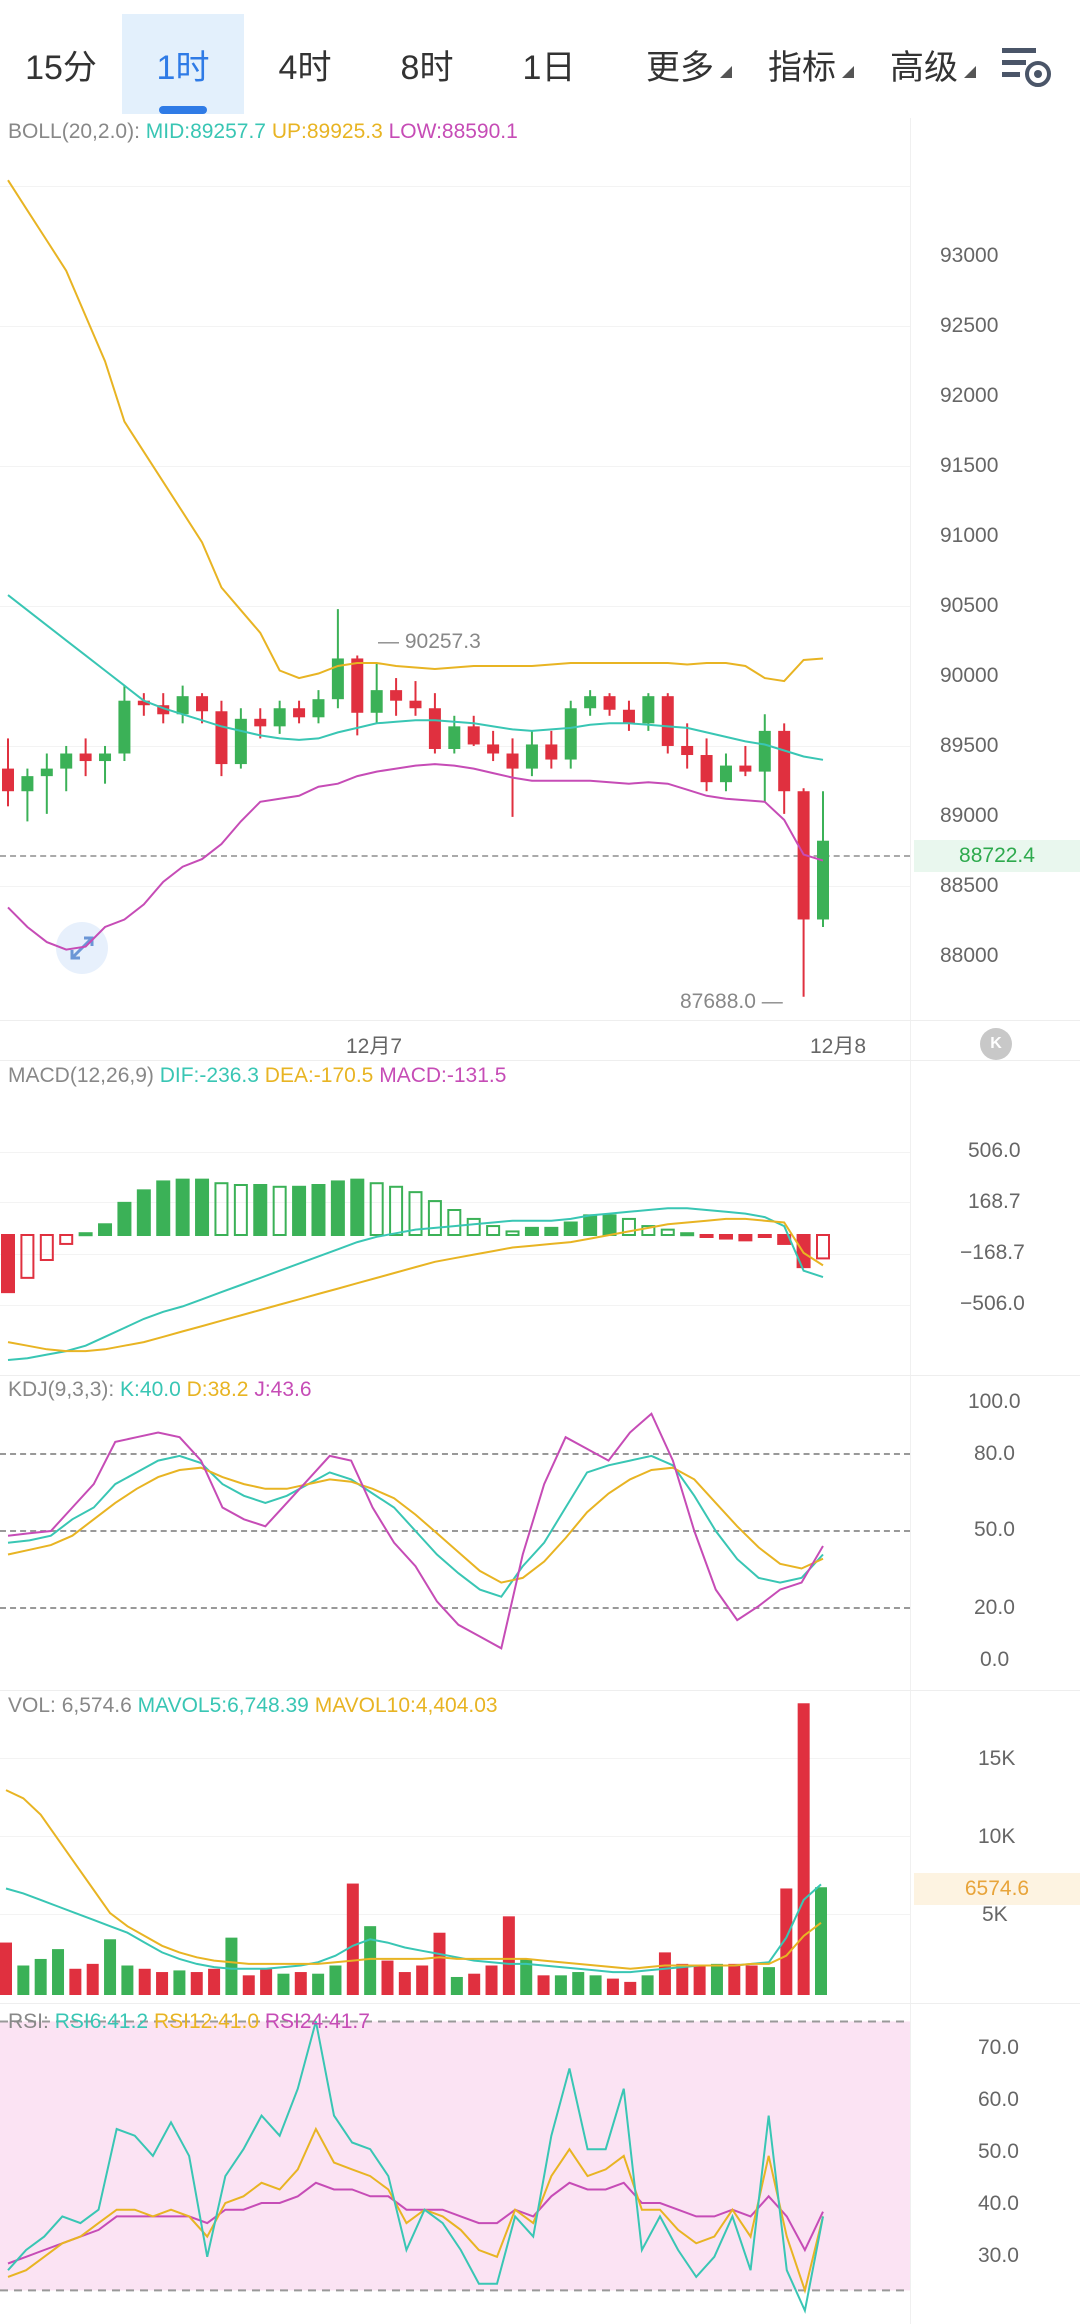  What do you see at coordinates (415, 857) in the screenshot?
I see `boll-lower-line` at bounding box center [415, 857].